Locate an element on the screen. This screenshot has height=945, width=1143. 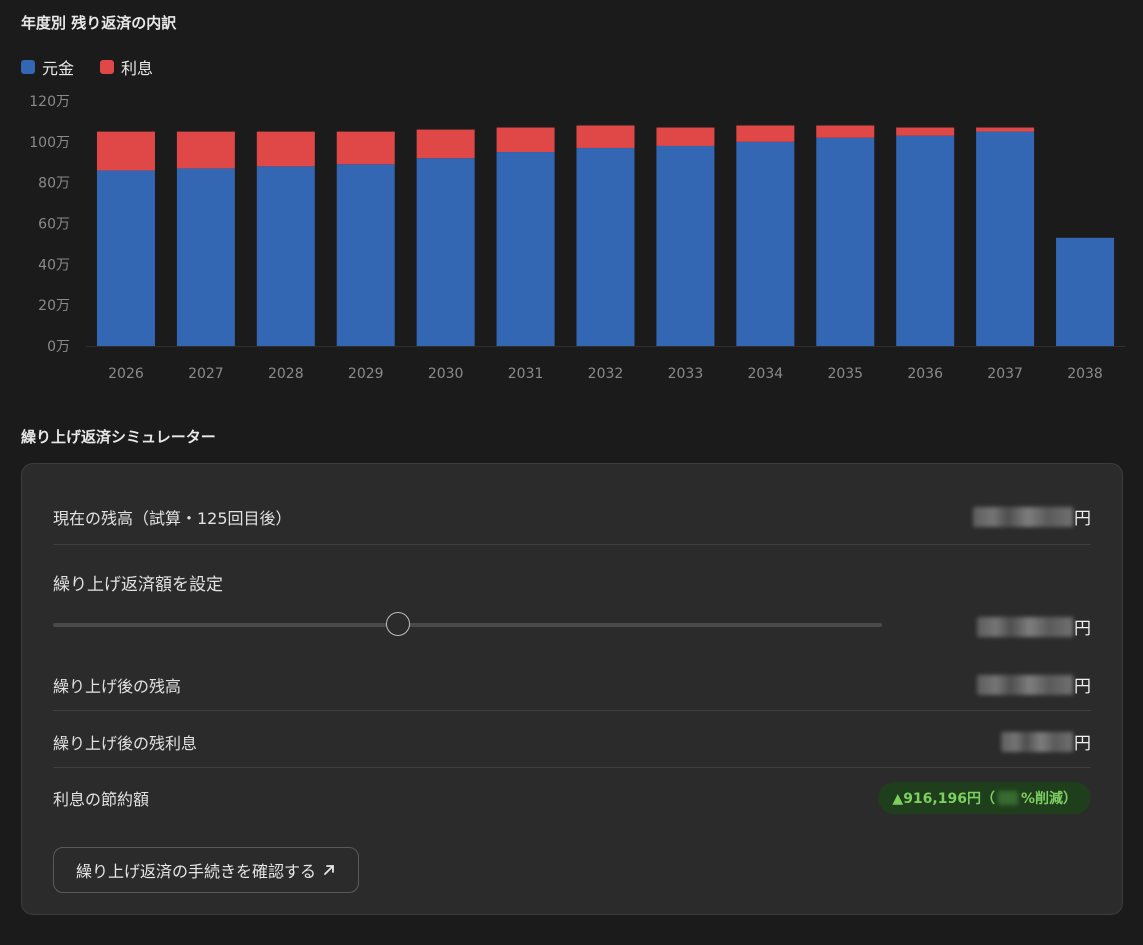
x-tick-label: 2032 is located at coordinates (606, 374).